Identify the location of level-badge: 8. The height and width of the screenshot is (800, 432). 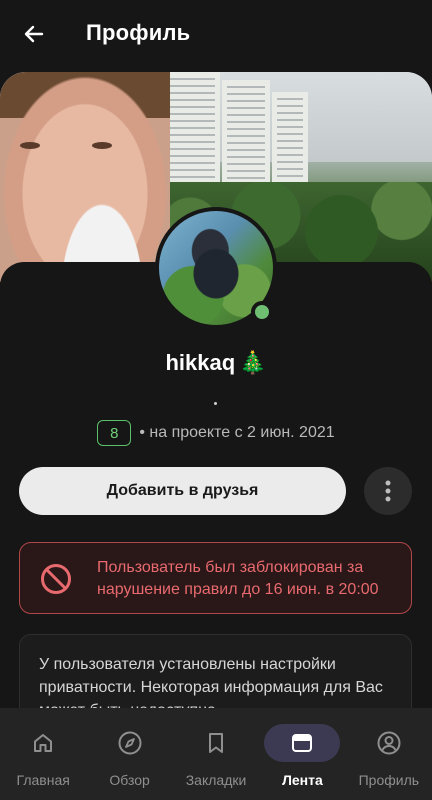
(114, 433).